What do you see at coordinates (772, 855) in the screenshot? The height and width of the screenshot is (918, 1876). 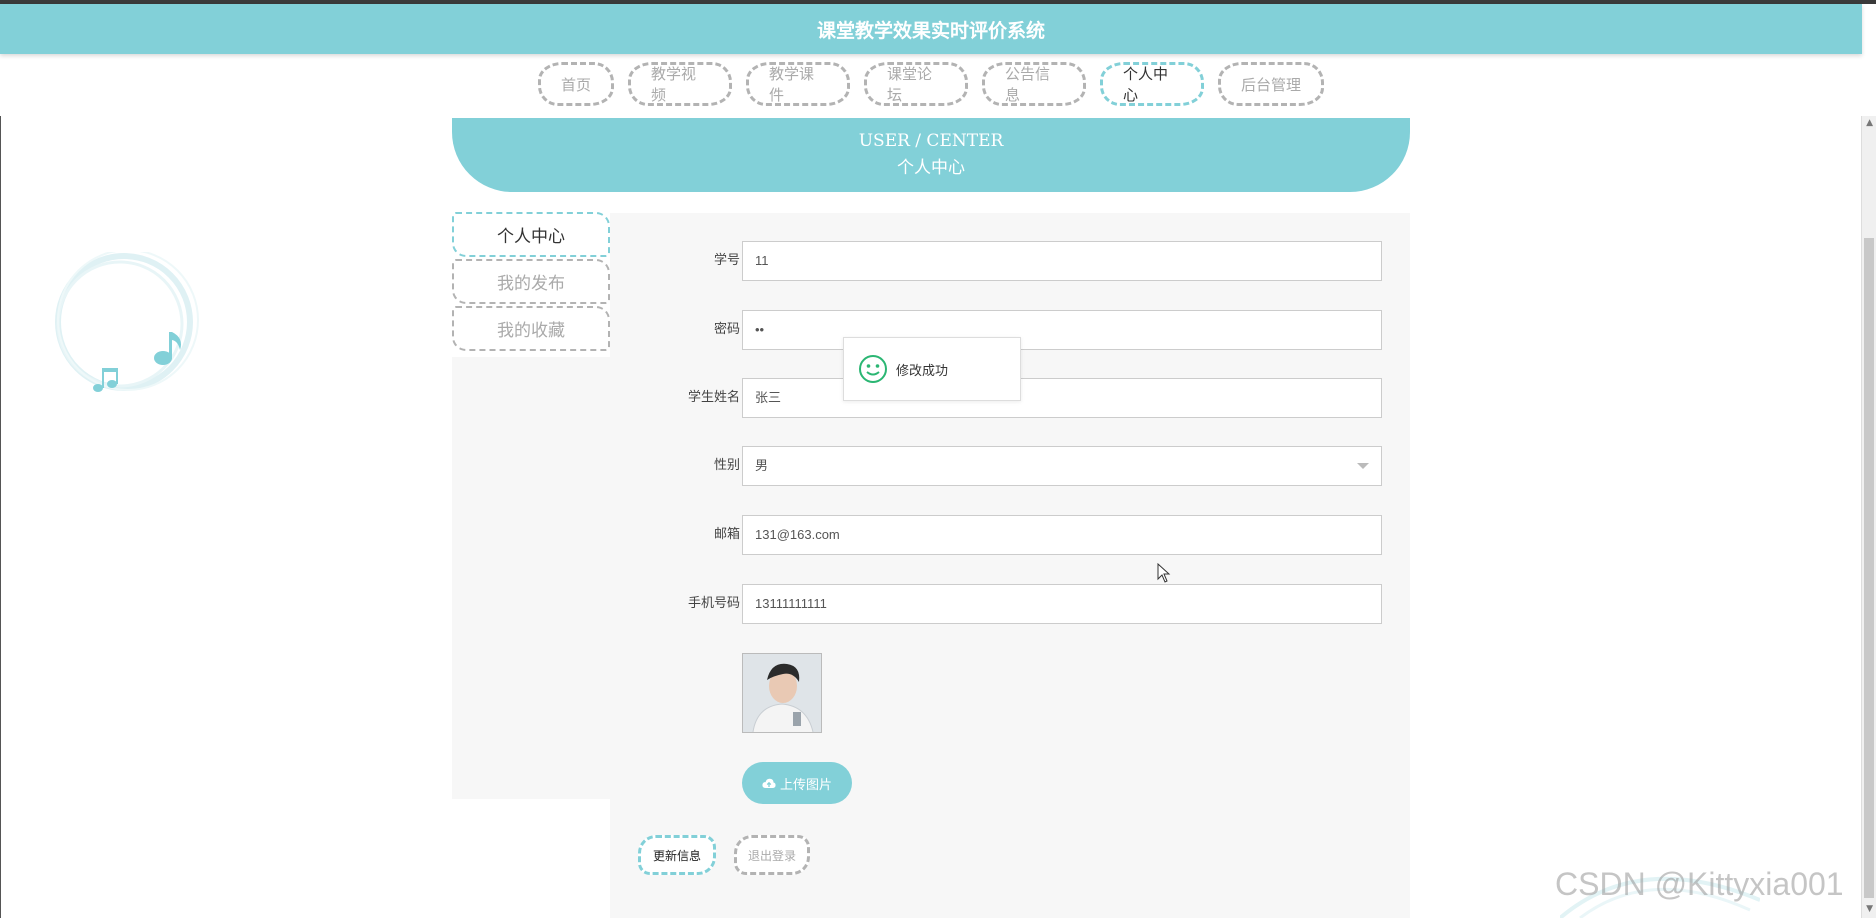 I see `logout-button: 退出登录` at bounding box center [772, 855].